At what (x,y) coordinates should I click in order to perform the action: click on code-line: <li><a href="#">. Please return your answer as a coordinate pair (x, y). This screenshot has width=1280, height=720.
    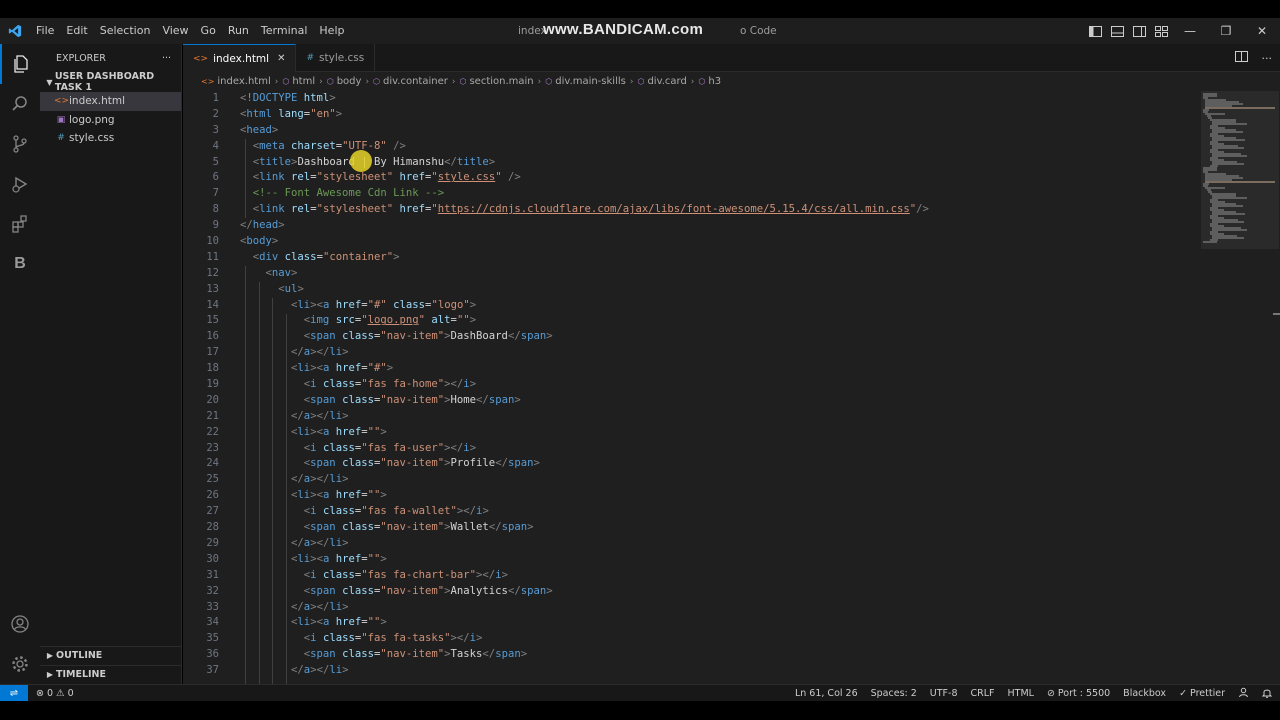
    Looking at the image, I should click on (584, 369).